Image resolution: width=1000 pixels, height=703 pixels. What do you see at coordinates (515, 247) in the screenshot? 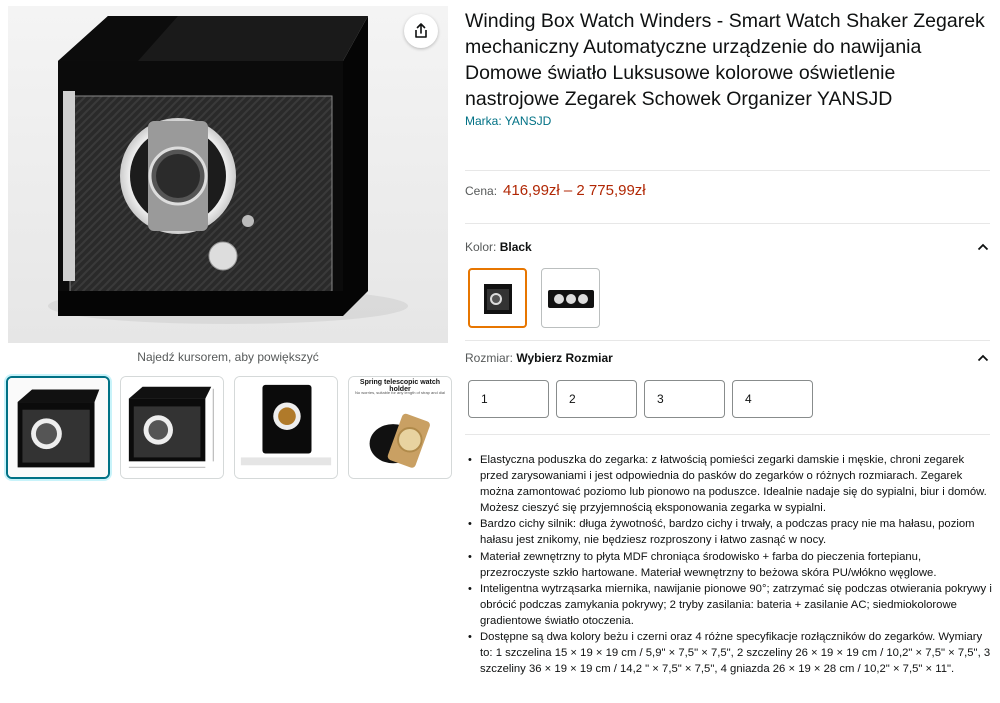
I see `color-value: Black` at bounding box center [515, 247].